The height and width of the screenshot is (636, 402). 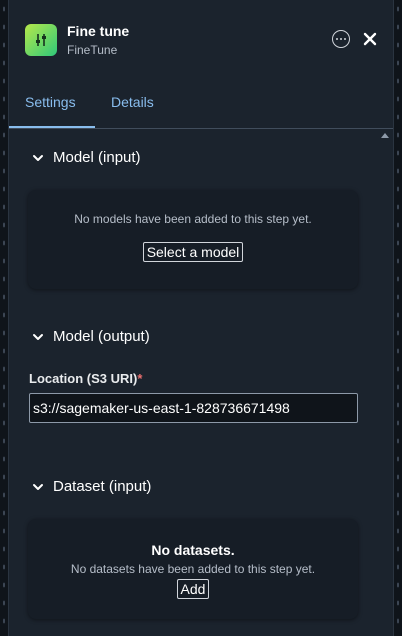 What do you see at coordinates (52, 127) in the screenshot?
I see `active-tab-indicator` at bounding box center [52, 127].